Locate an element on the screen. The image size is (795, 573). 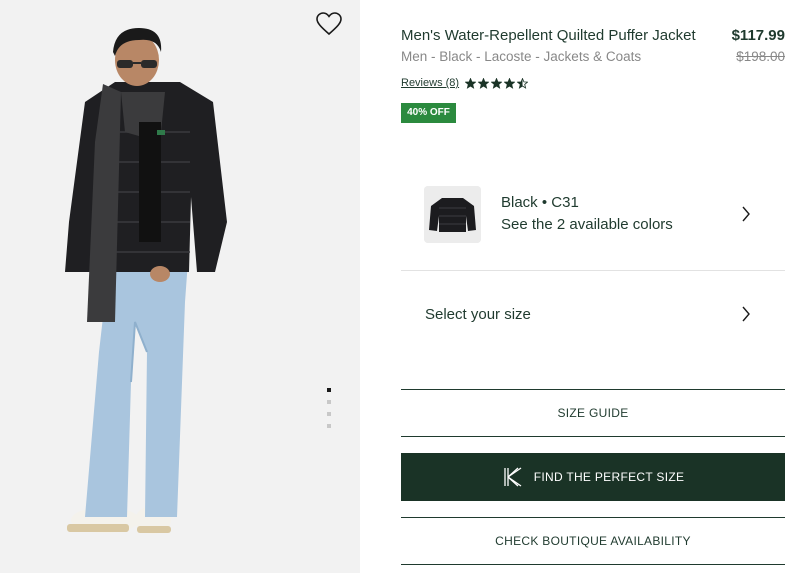
color-name: Black • C31 is located at coordinates (540, 202).